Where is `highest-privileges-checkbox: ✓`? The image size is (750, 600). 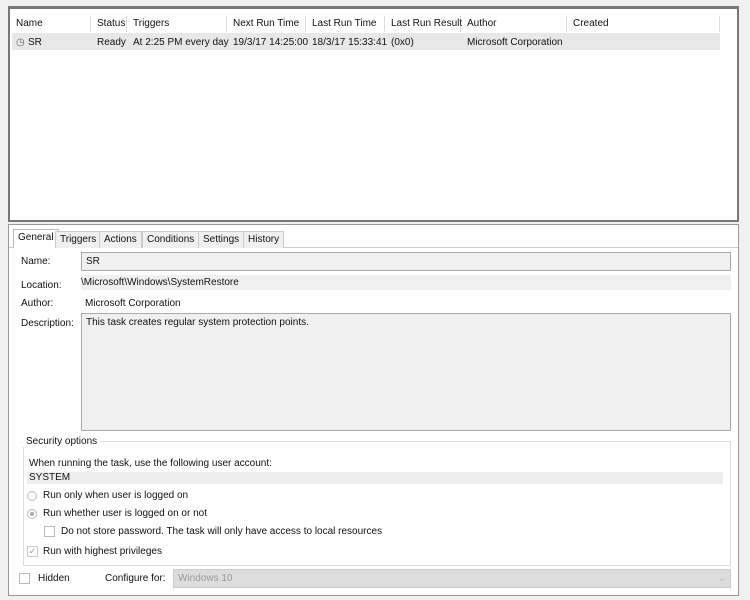 highest-privileges-checkbox: ✓ is located at coordinates (32, 551).